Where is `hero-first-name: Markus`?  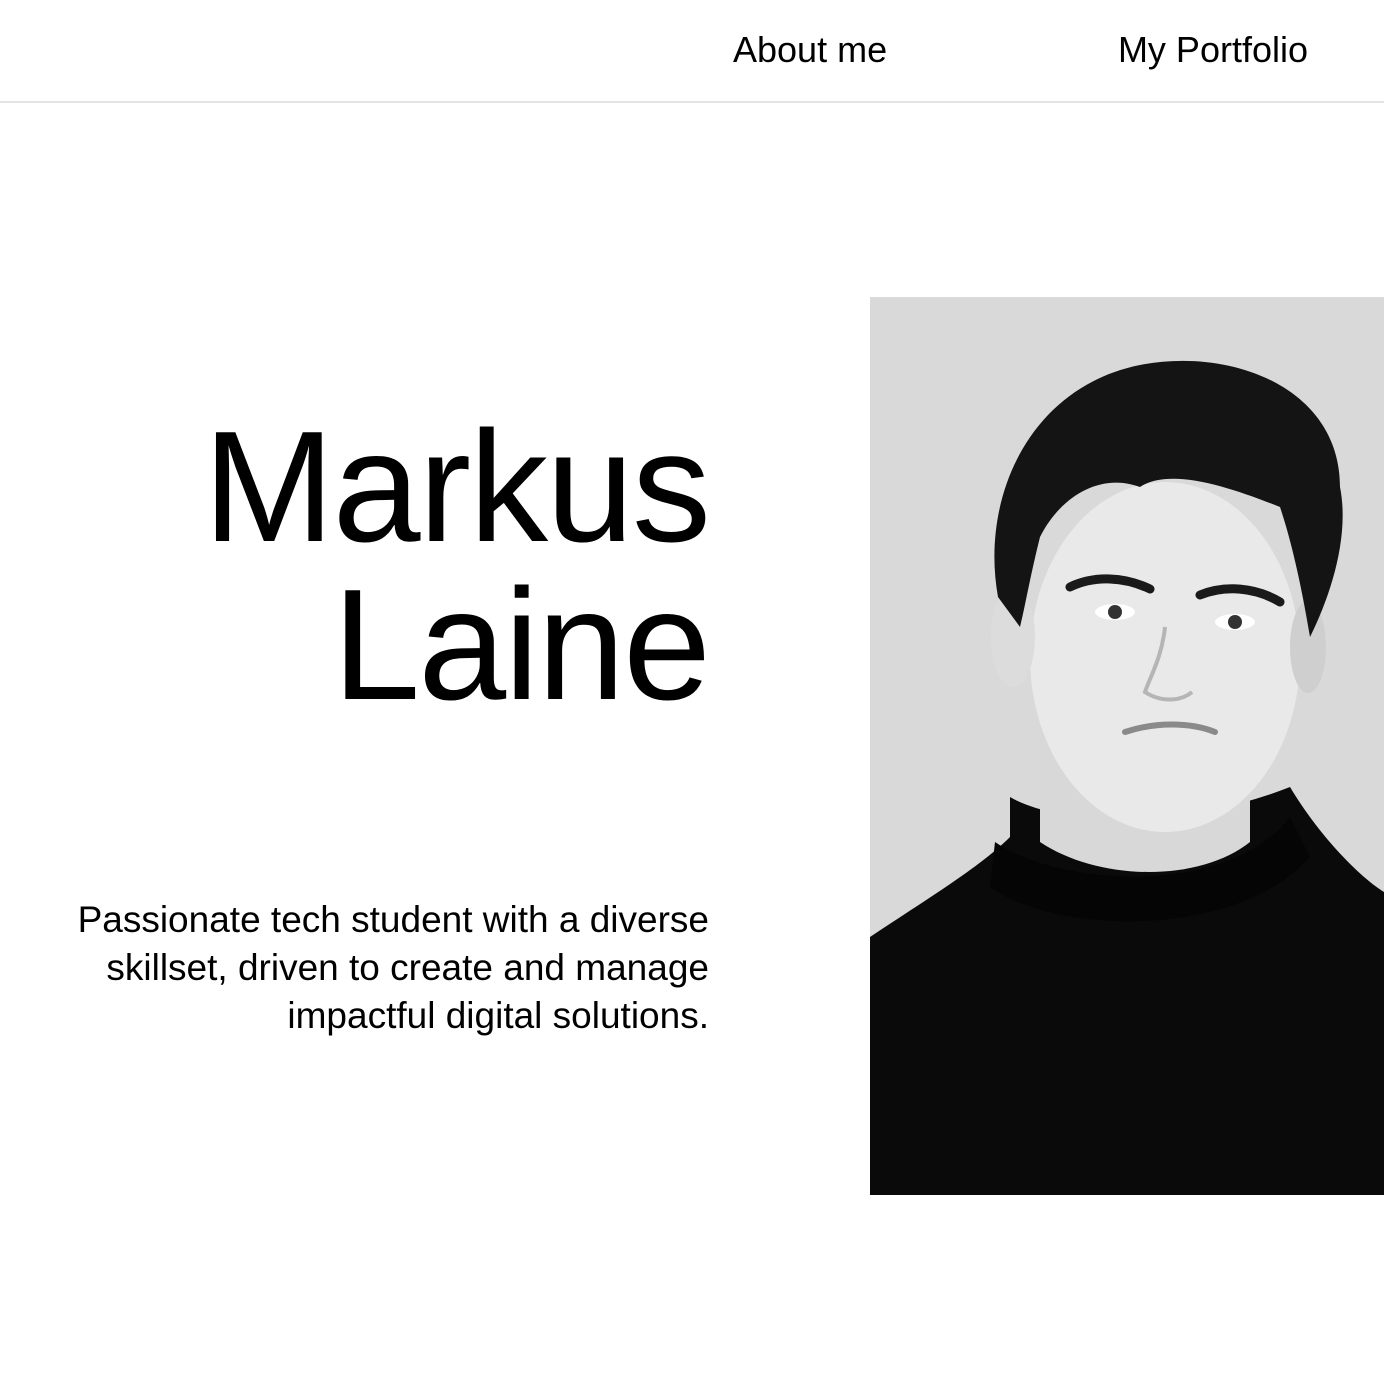
hero-first-name: Markus is located at coordinates (457, 487).